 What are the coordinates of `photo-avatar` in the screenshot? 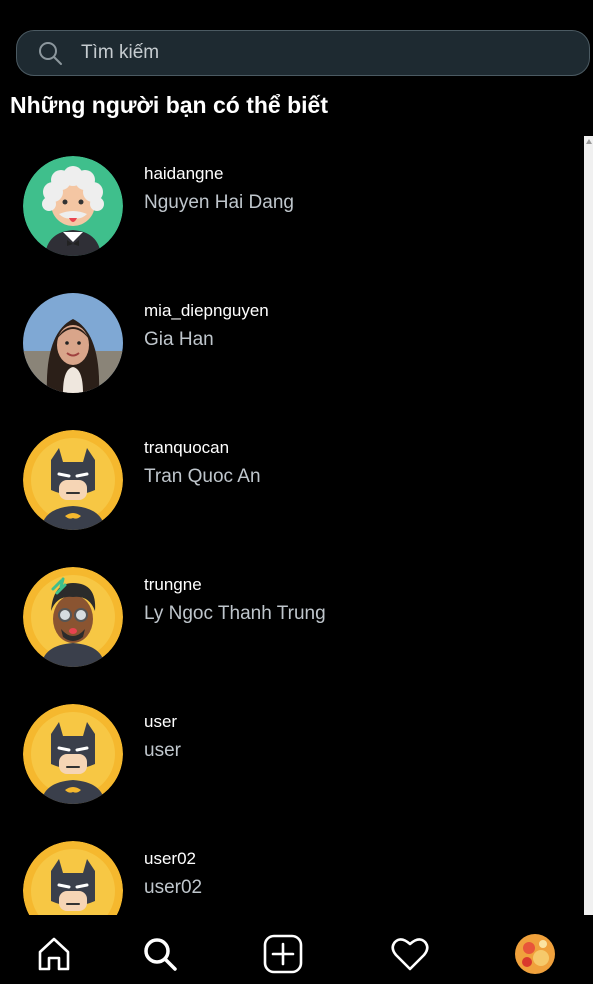 It's located at (73, 343).